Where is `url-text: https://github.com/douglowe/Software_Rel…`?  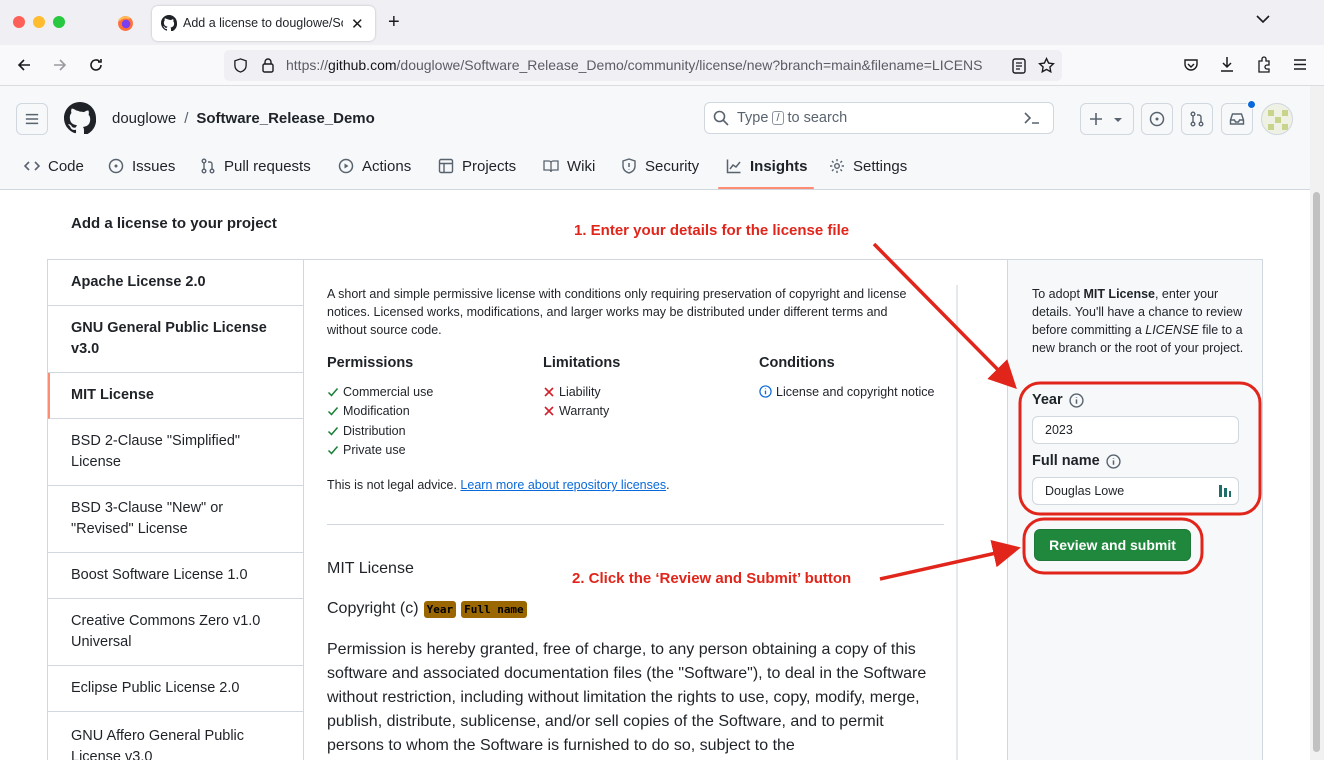 url-text: https://github.com/douglowe/Software_Rel… is located at coordinates (645, 65).